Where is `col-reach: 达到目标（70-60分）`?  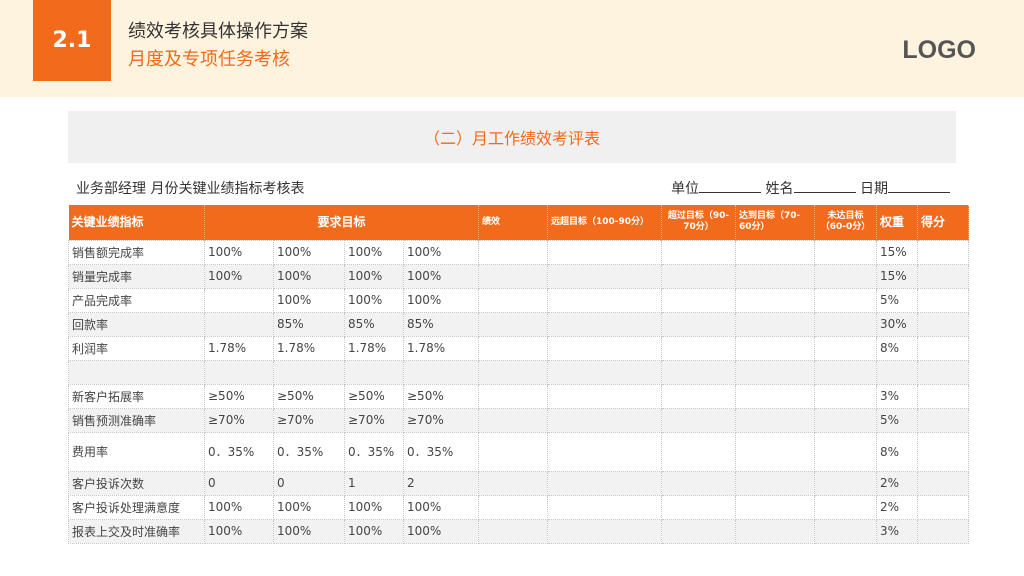 col-reach: 达到目标（70-60分） is located at coordinates (775, 222).